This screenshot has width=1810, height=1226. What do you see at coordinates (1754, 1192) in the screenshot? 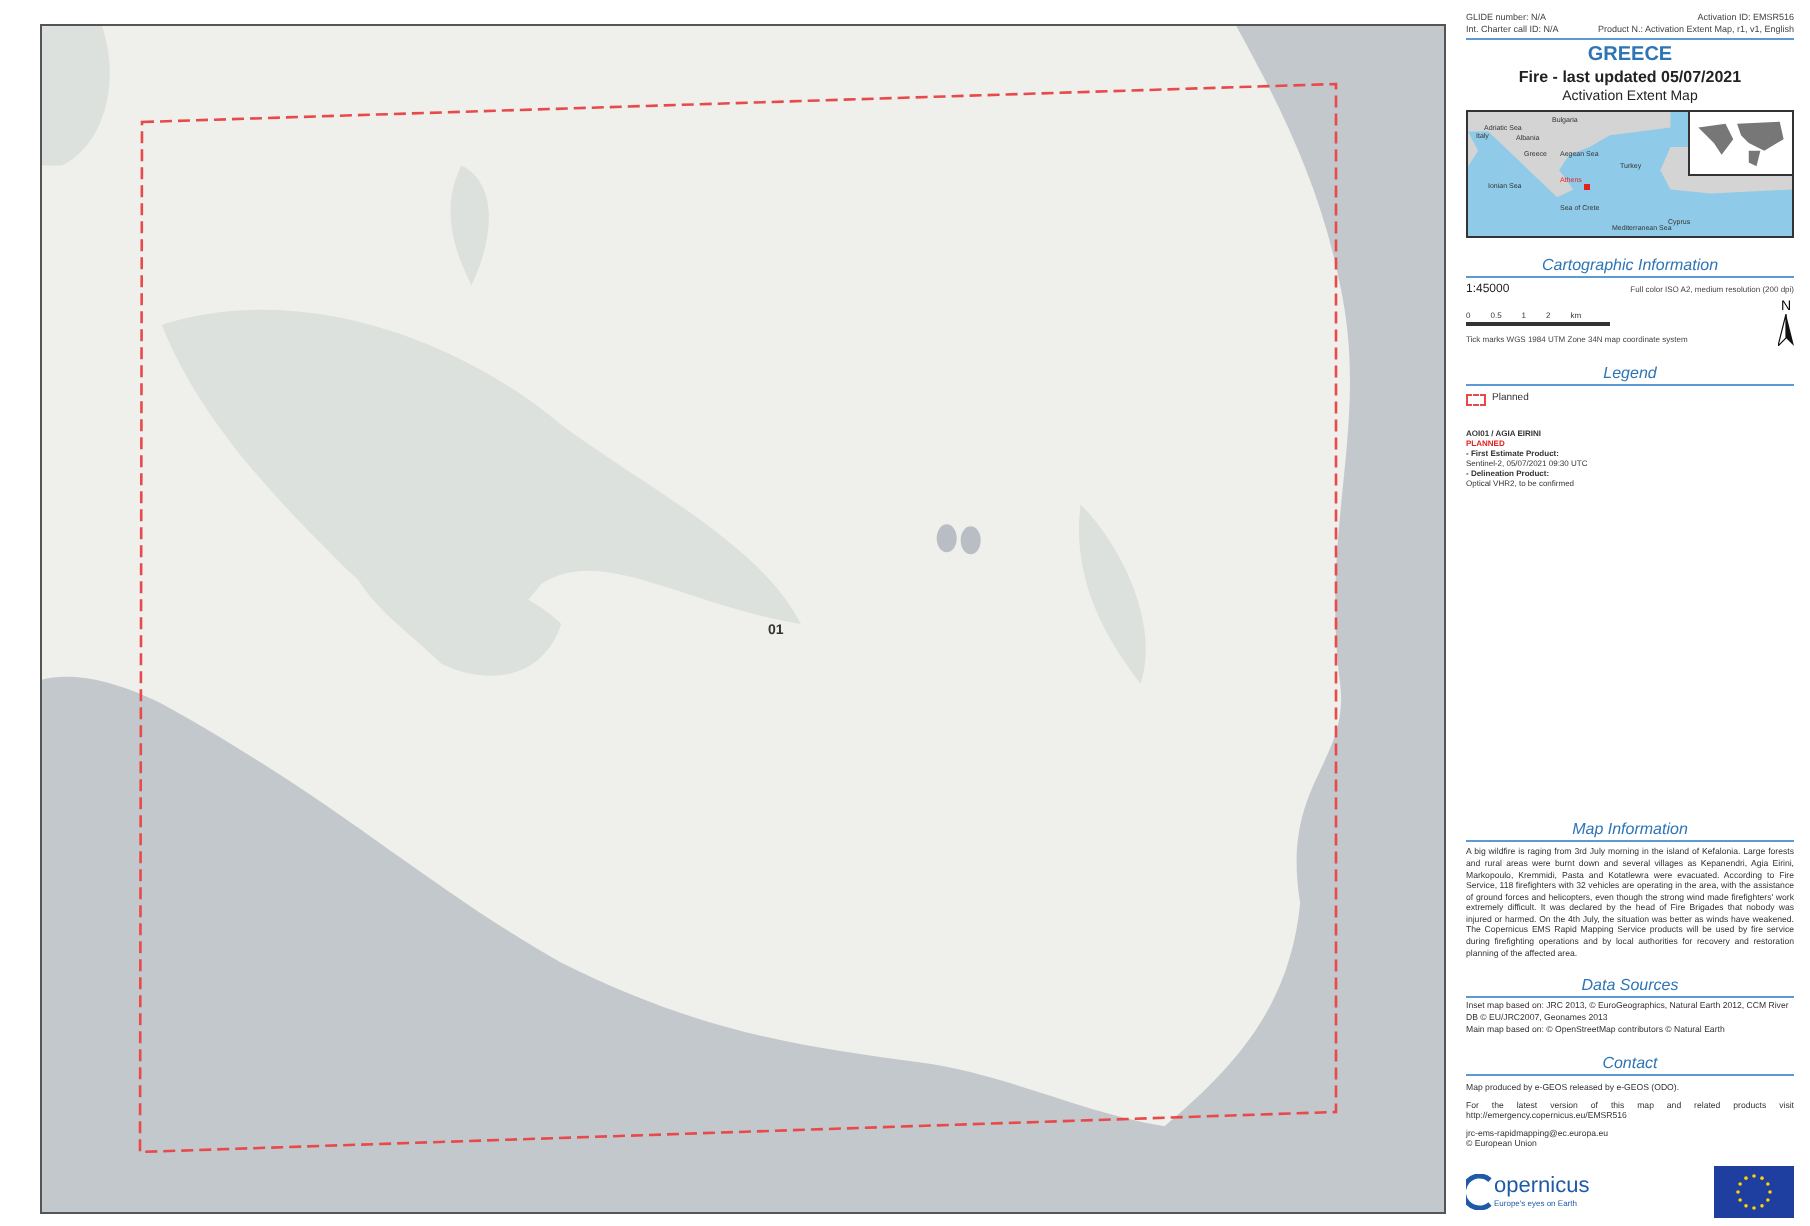
I see `eu-flag-icon` at bounding box center [1754, 1192].